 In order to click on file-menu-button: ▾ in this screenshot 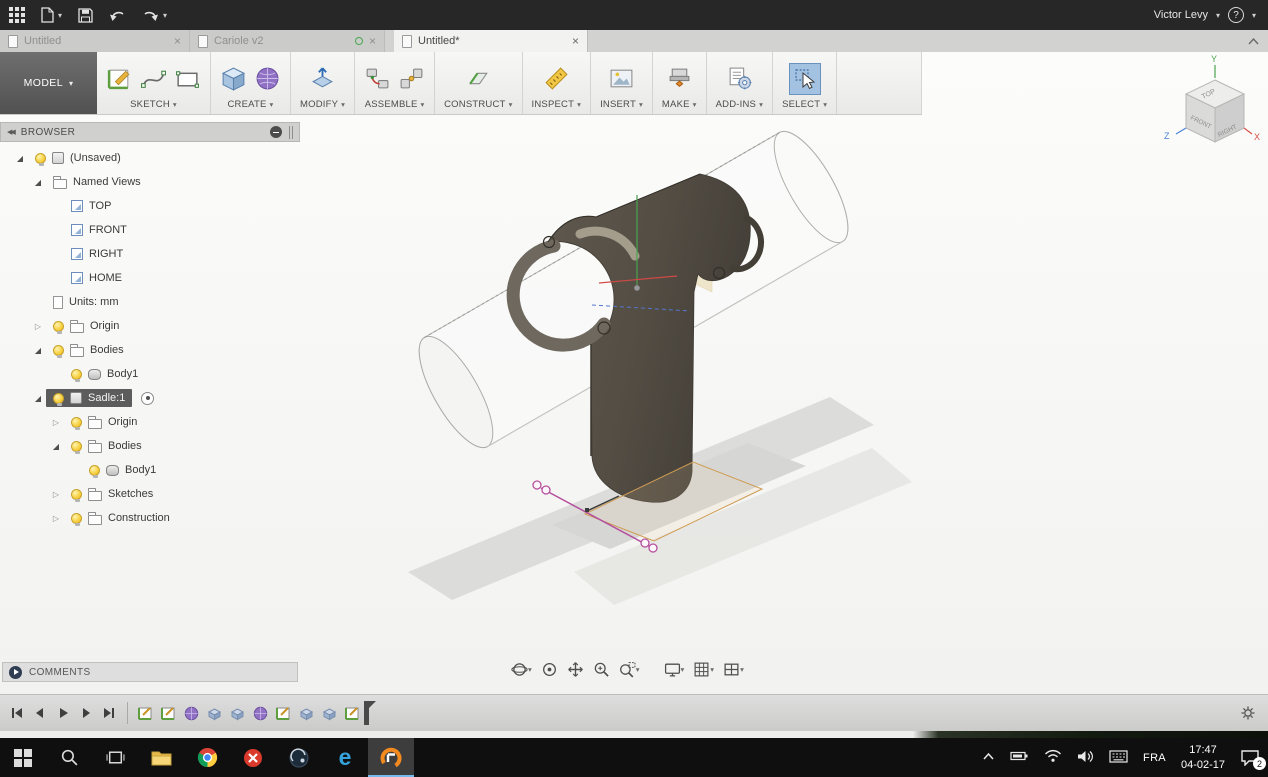, I will do `click(51, 15)`.